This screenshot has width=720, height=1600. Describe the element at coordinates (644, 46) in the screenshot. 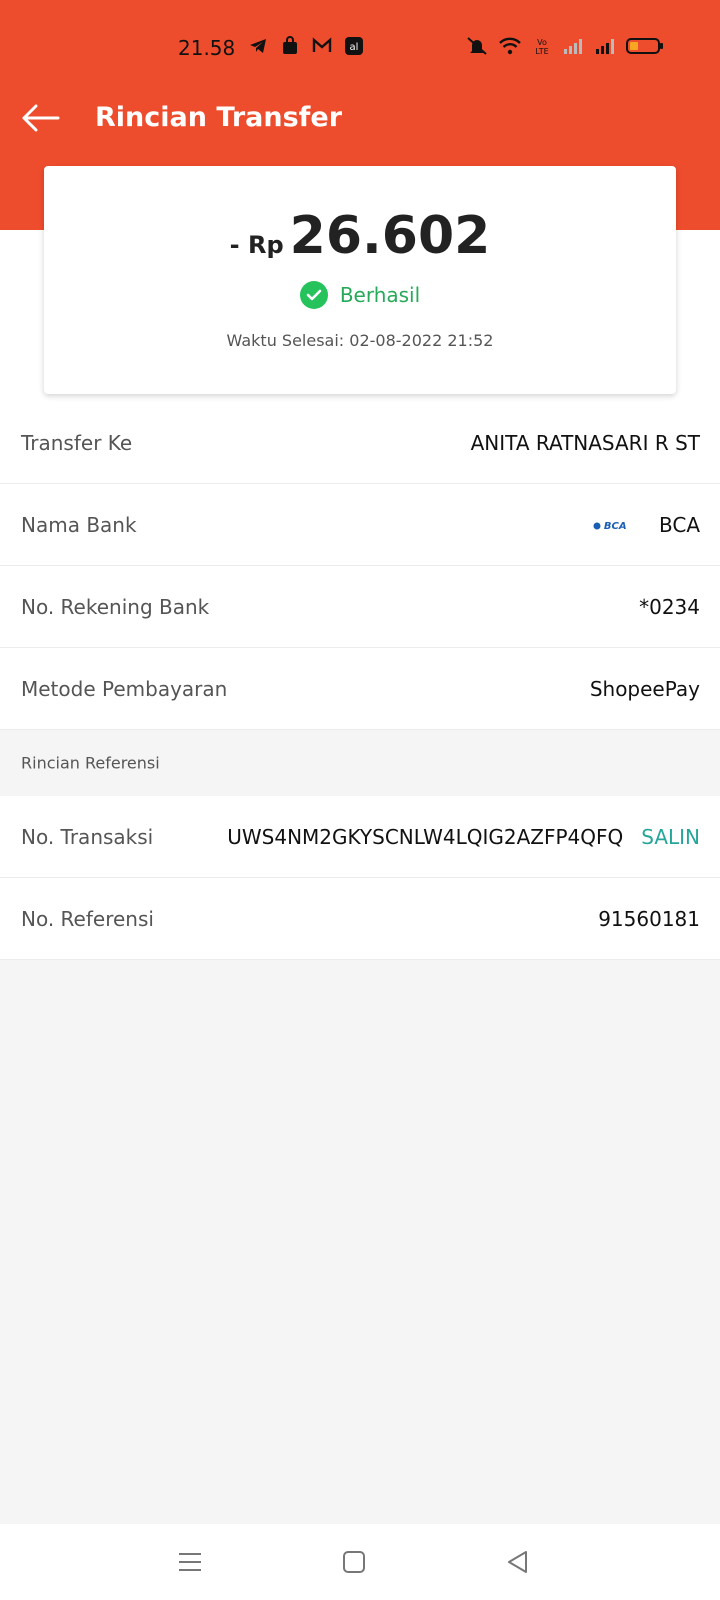

I see `battery-icon` at that location.